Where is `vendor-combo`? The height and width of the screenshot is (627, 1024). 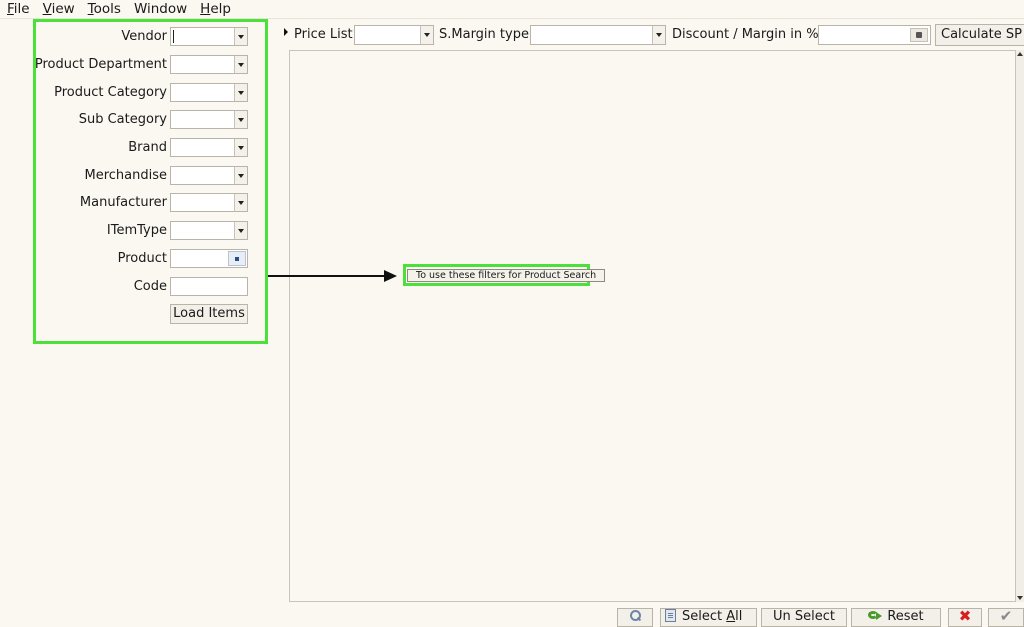
vendor-combo is located at coordinates (209, 36).